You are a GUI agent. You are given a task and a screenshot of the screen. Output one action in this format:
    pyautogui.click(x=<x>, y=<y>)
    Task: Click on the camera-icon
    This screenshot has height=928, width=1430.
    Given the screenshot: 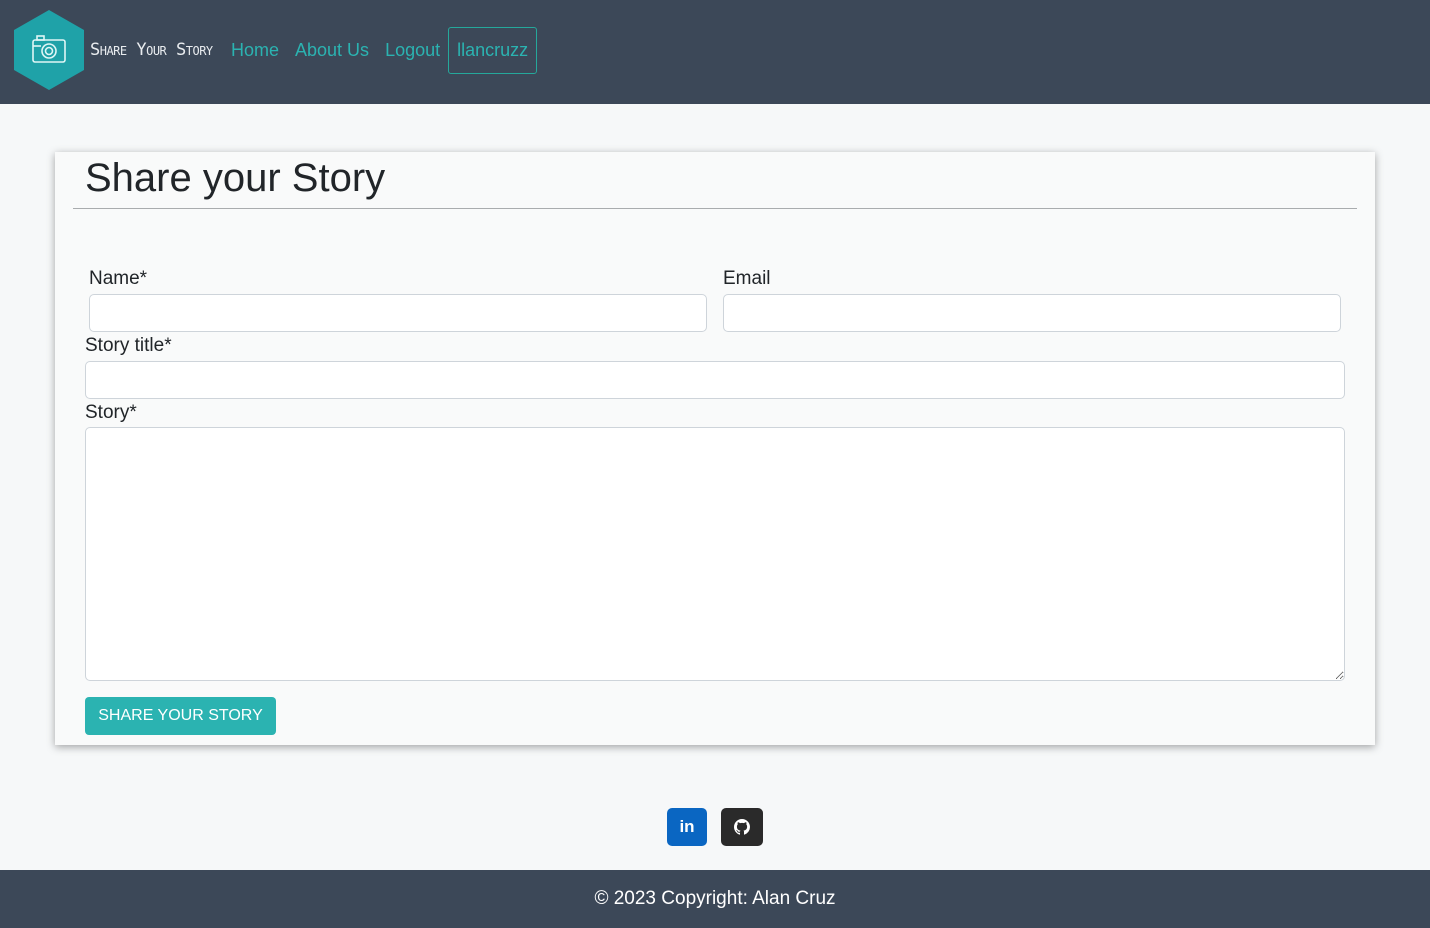 What is the action you would take?
    pyautogui.click(x=49, y=50)
    